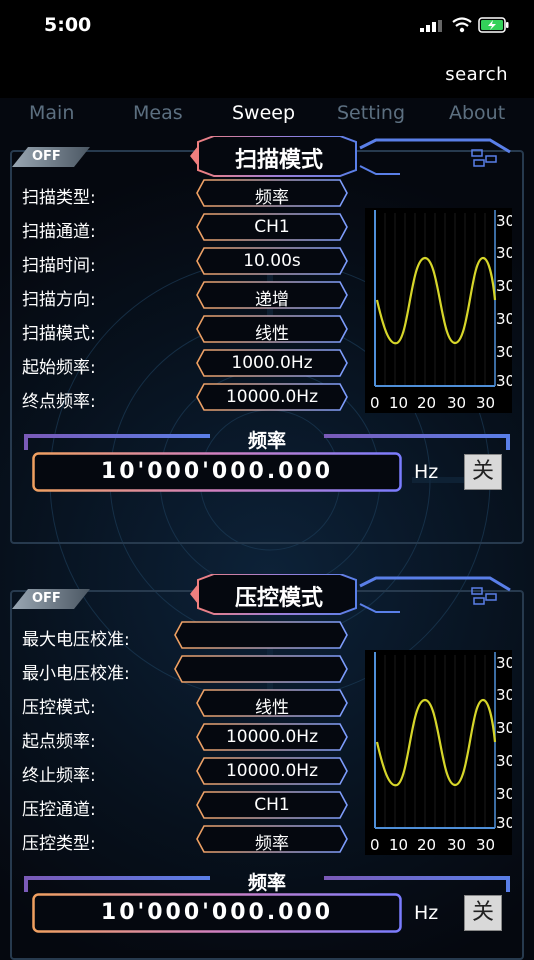  Describe the element at coordinates (59, 844) in the screenshot. I see `vc-type-label: 压控类型:` at that location.